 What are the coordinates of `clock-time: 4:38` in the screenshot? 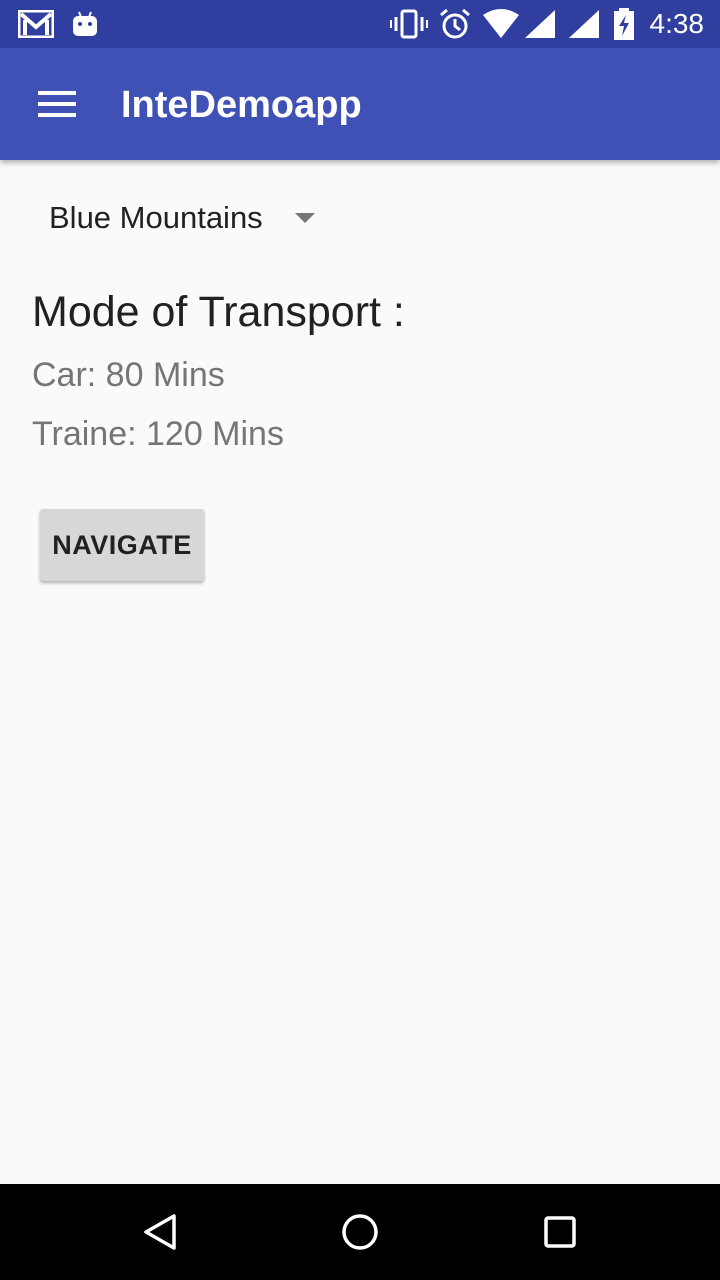 It's located at (677, 23).